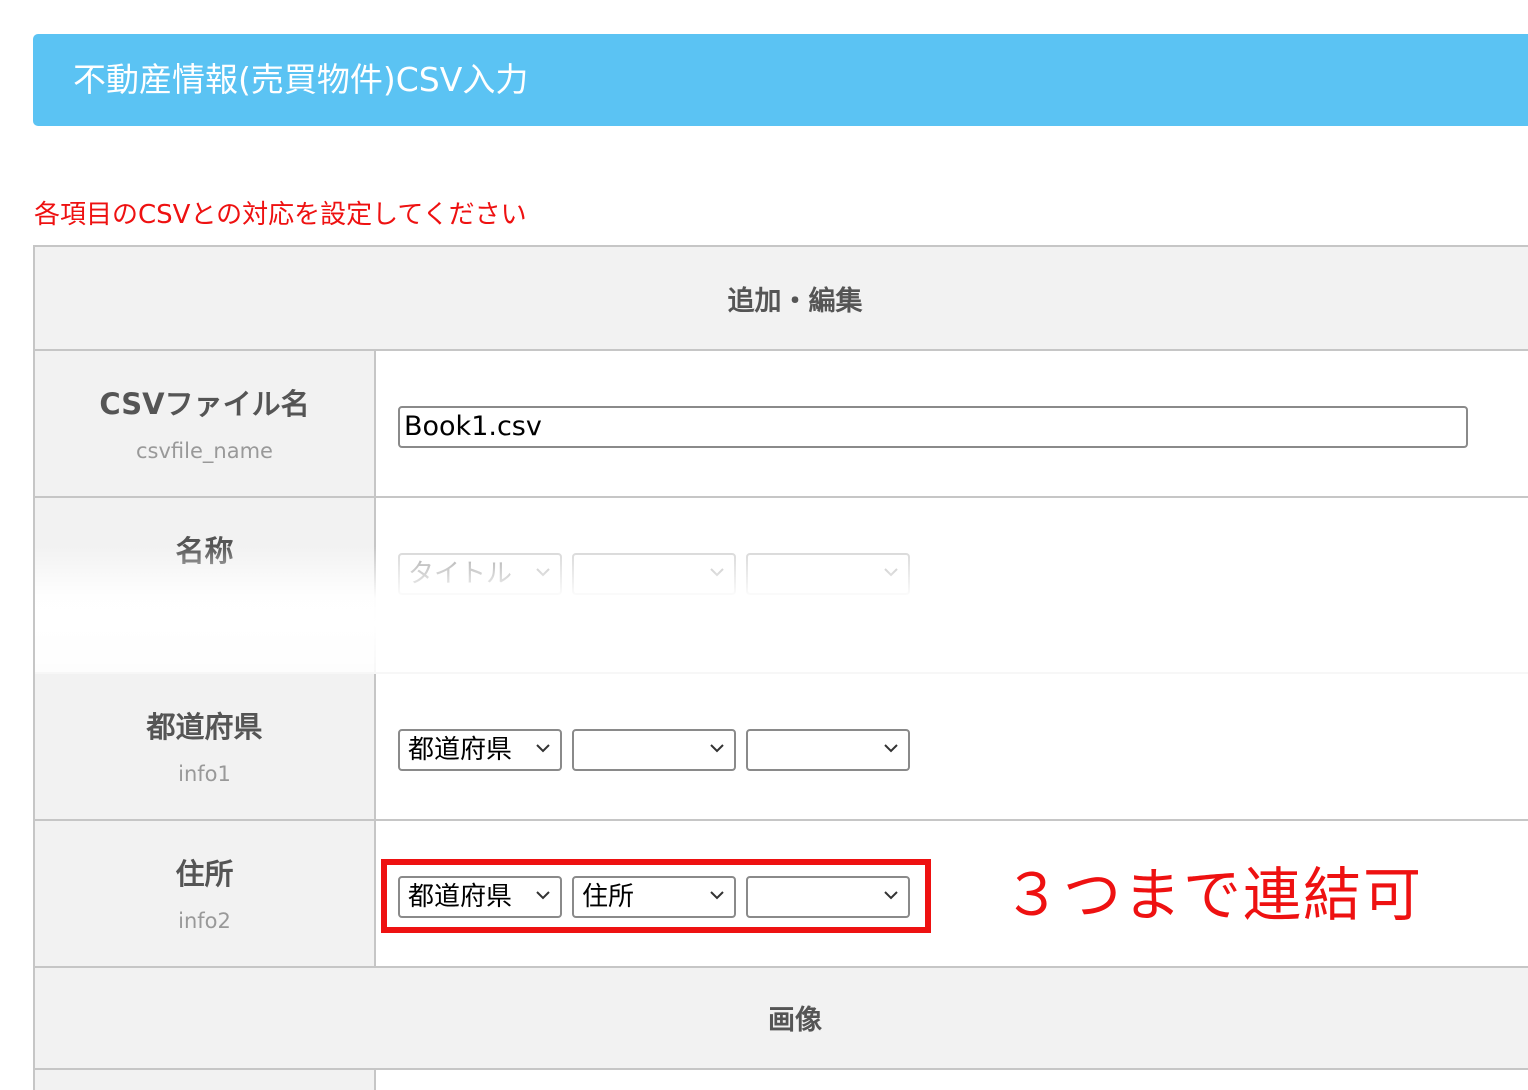  What do you see at coordinates (1213, 895) in the screenshot?
I see `annotation-text: ３つまで連結可` at bounding box center [1213, 895].